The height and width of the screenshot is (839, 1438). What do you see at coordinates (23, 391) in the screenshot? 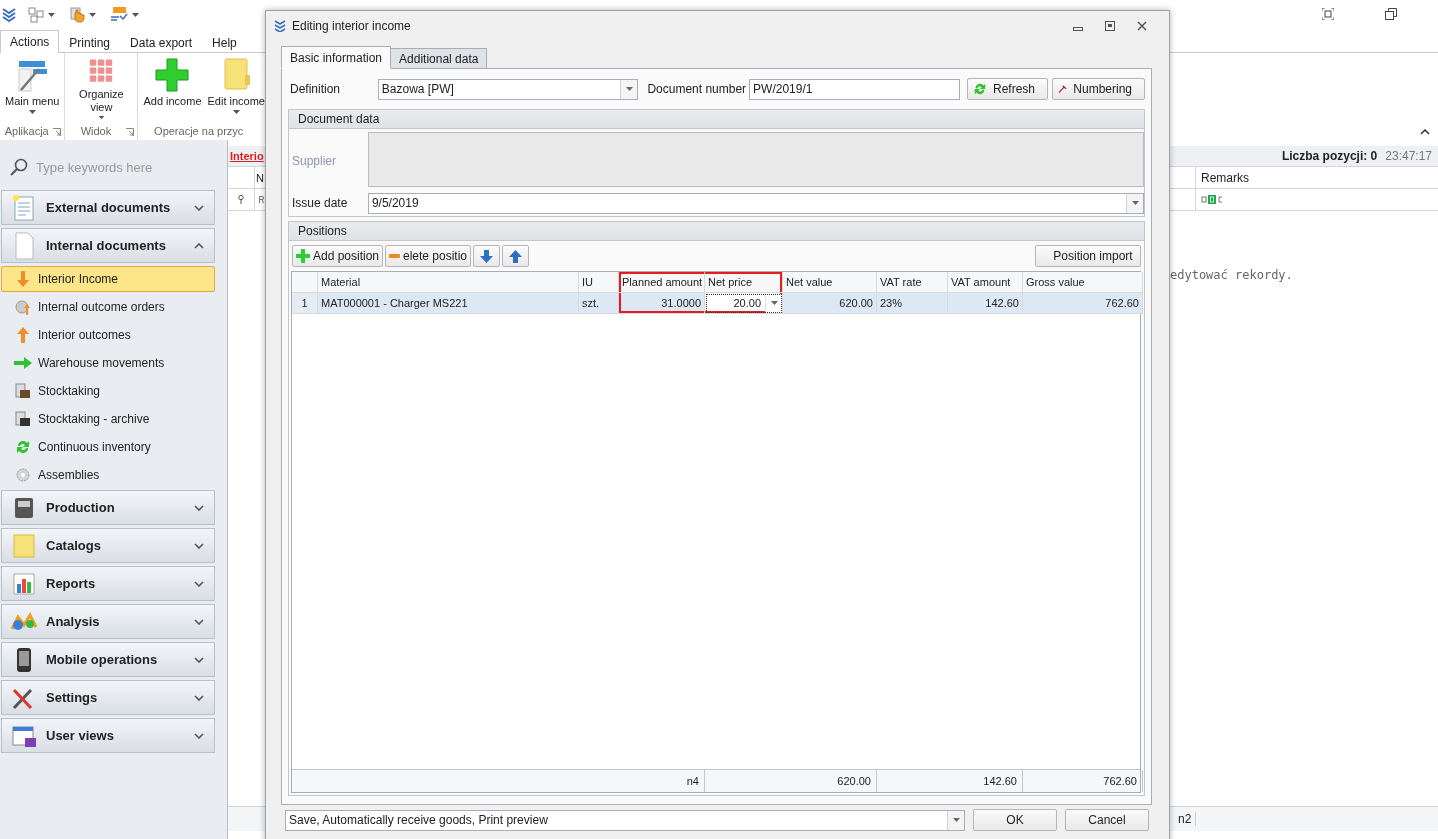
I see `box-icon` at bounding box center [23, 391].